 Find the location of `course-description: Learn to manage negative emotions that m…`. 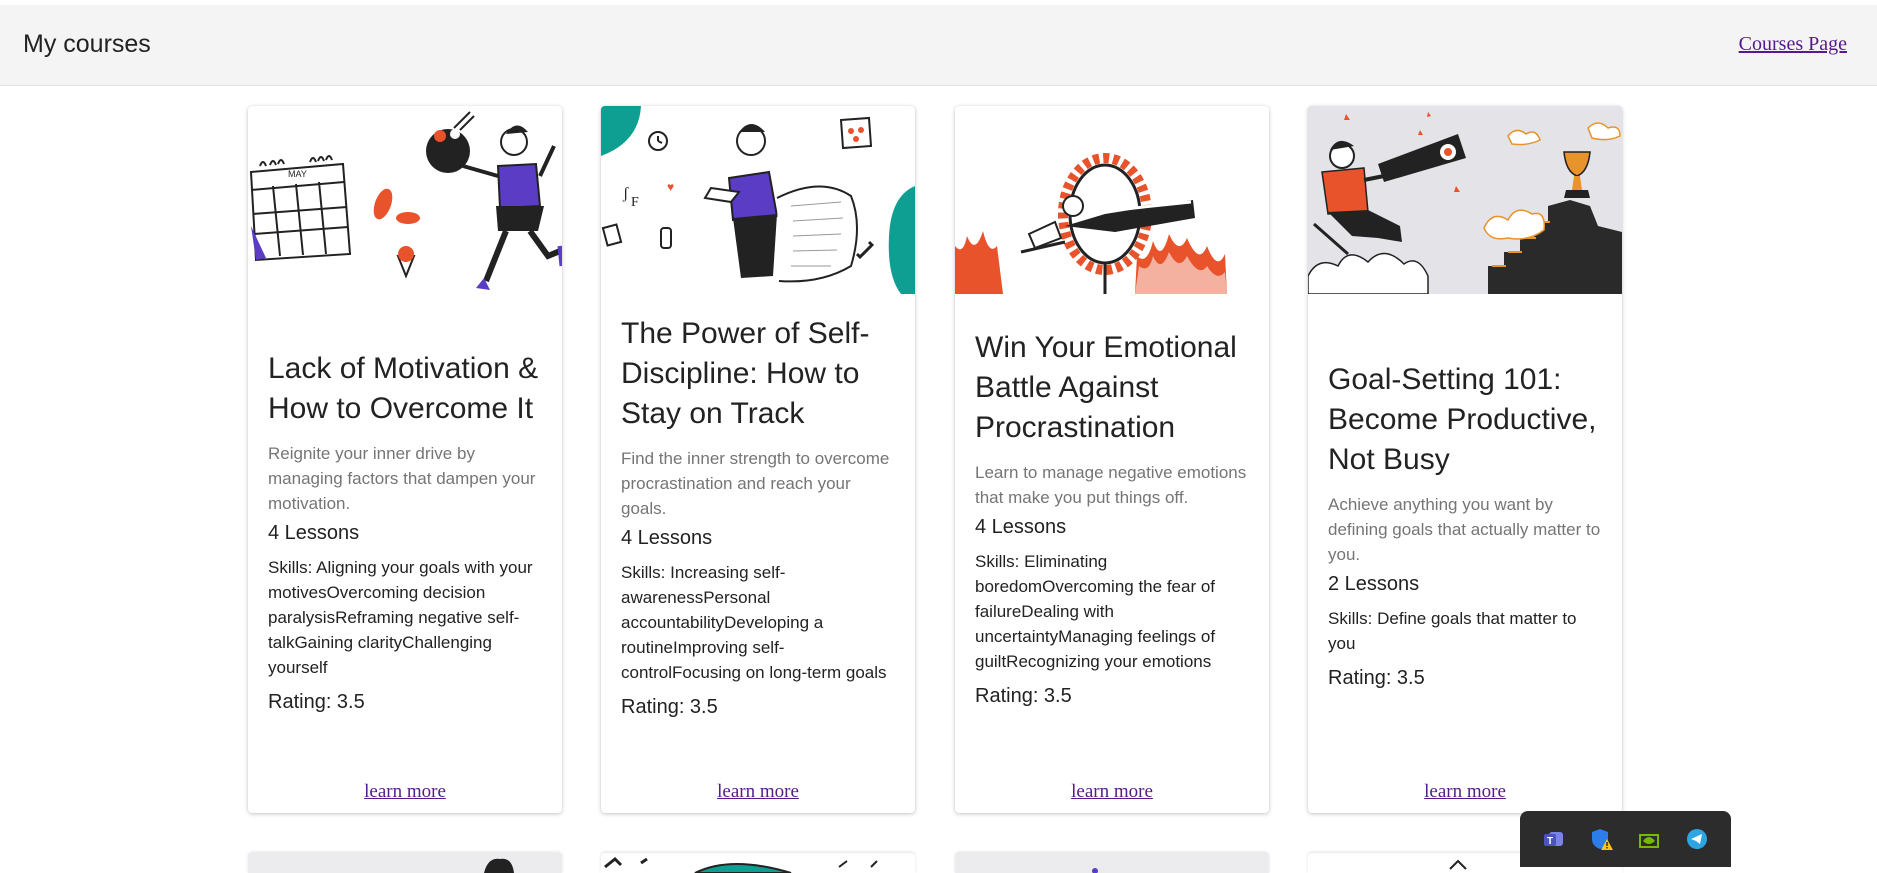

course-description: Learn to manage negative emotions that m… is located at coordinates (1111, 485).